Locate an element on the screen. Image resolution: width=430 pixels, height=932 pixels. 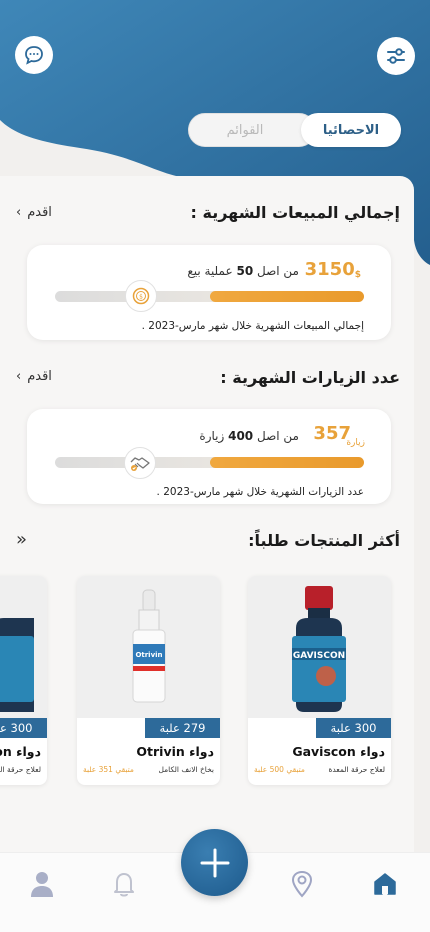
tab-lists-label: القوائم is located at coordinates (245, 130).